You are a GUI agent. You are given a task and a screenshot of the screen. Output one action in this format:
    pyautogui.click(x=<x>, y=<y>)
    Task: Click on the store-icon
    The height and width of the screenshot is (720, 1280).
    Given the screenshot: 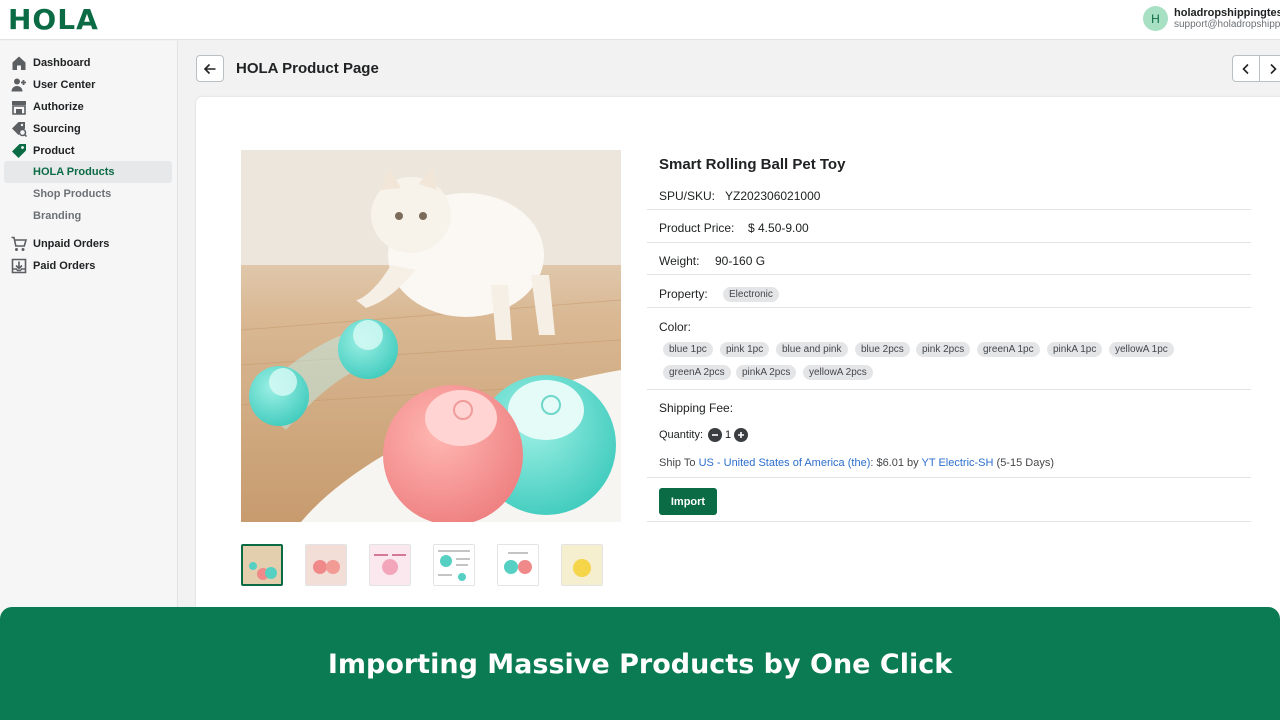 What is the action you would take?
    pyautogui.click(x=19, y=108)
    